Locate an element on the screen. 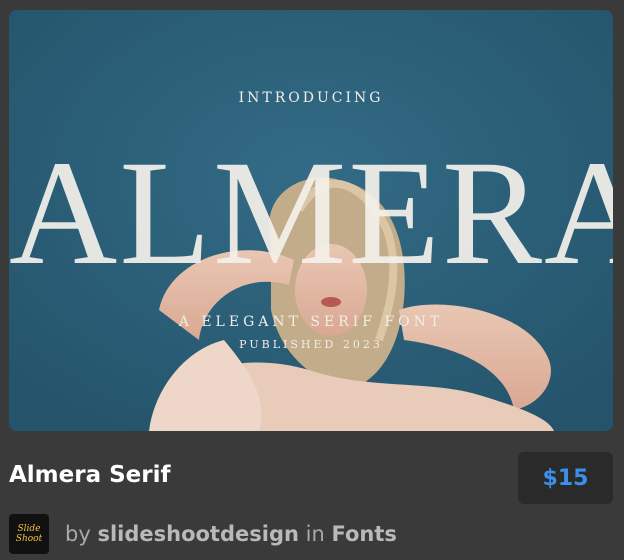  preview-intro-text: INTRODUCING is located at coordinates (311, 98).